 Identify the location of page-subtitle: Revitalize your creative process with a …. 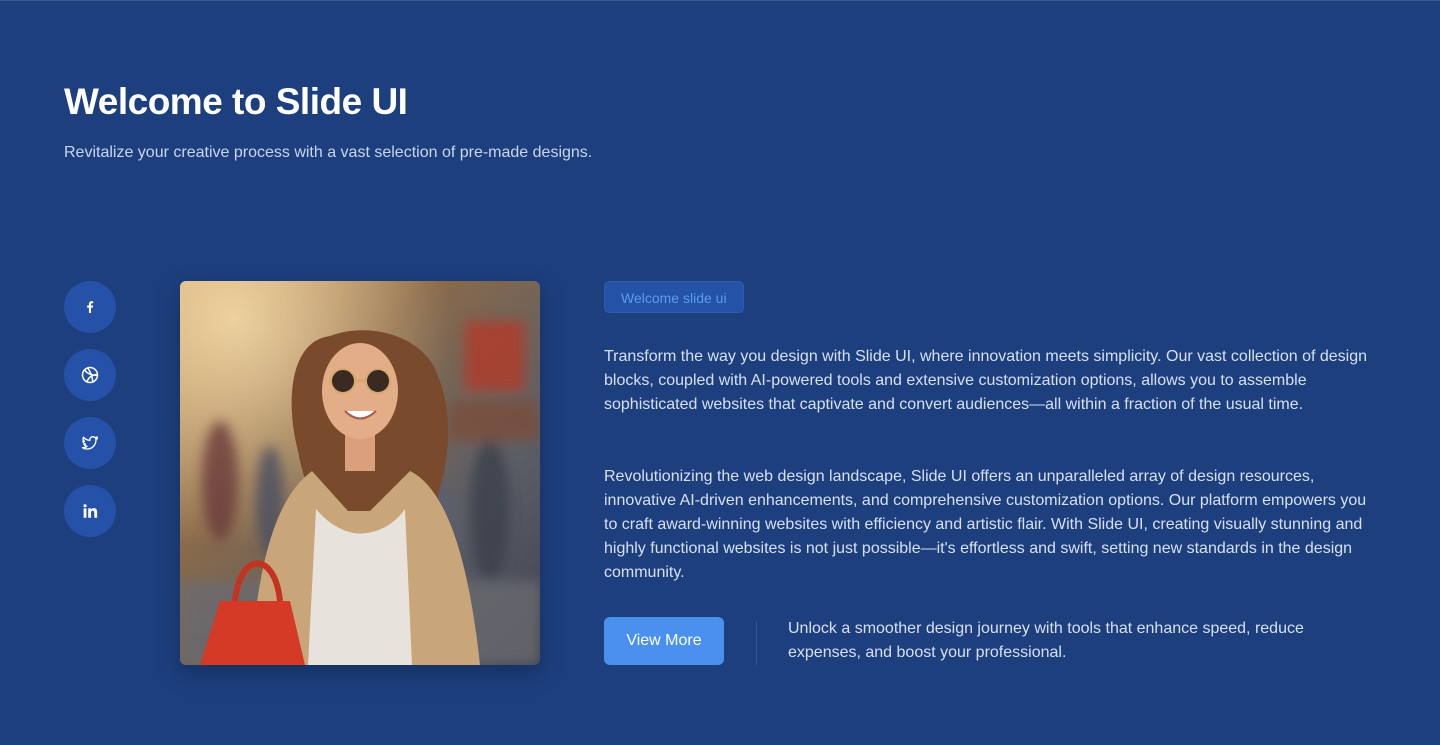
(328, 152).